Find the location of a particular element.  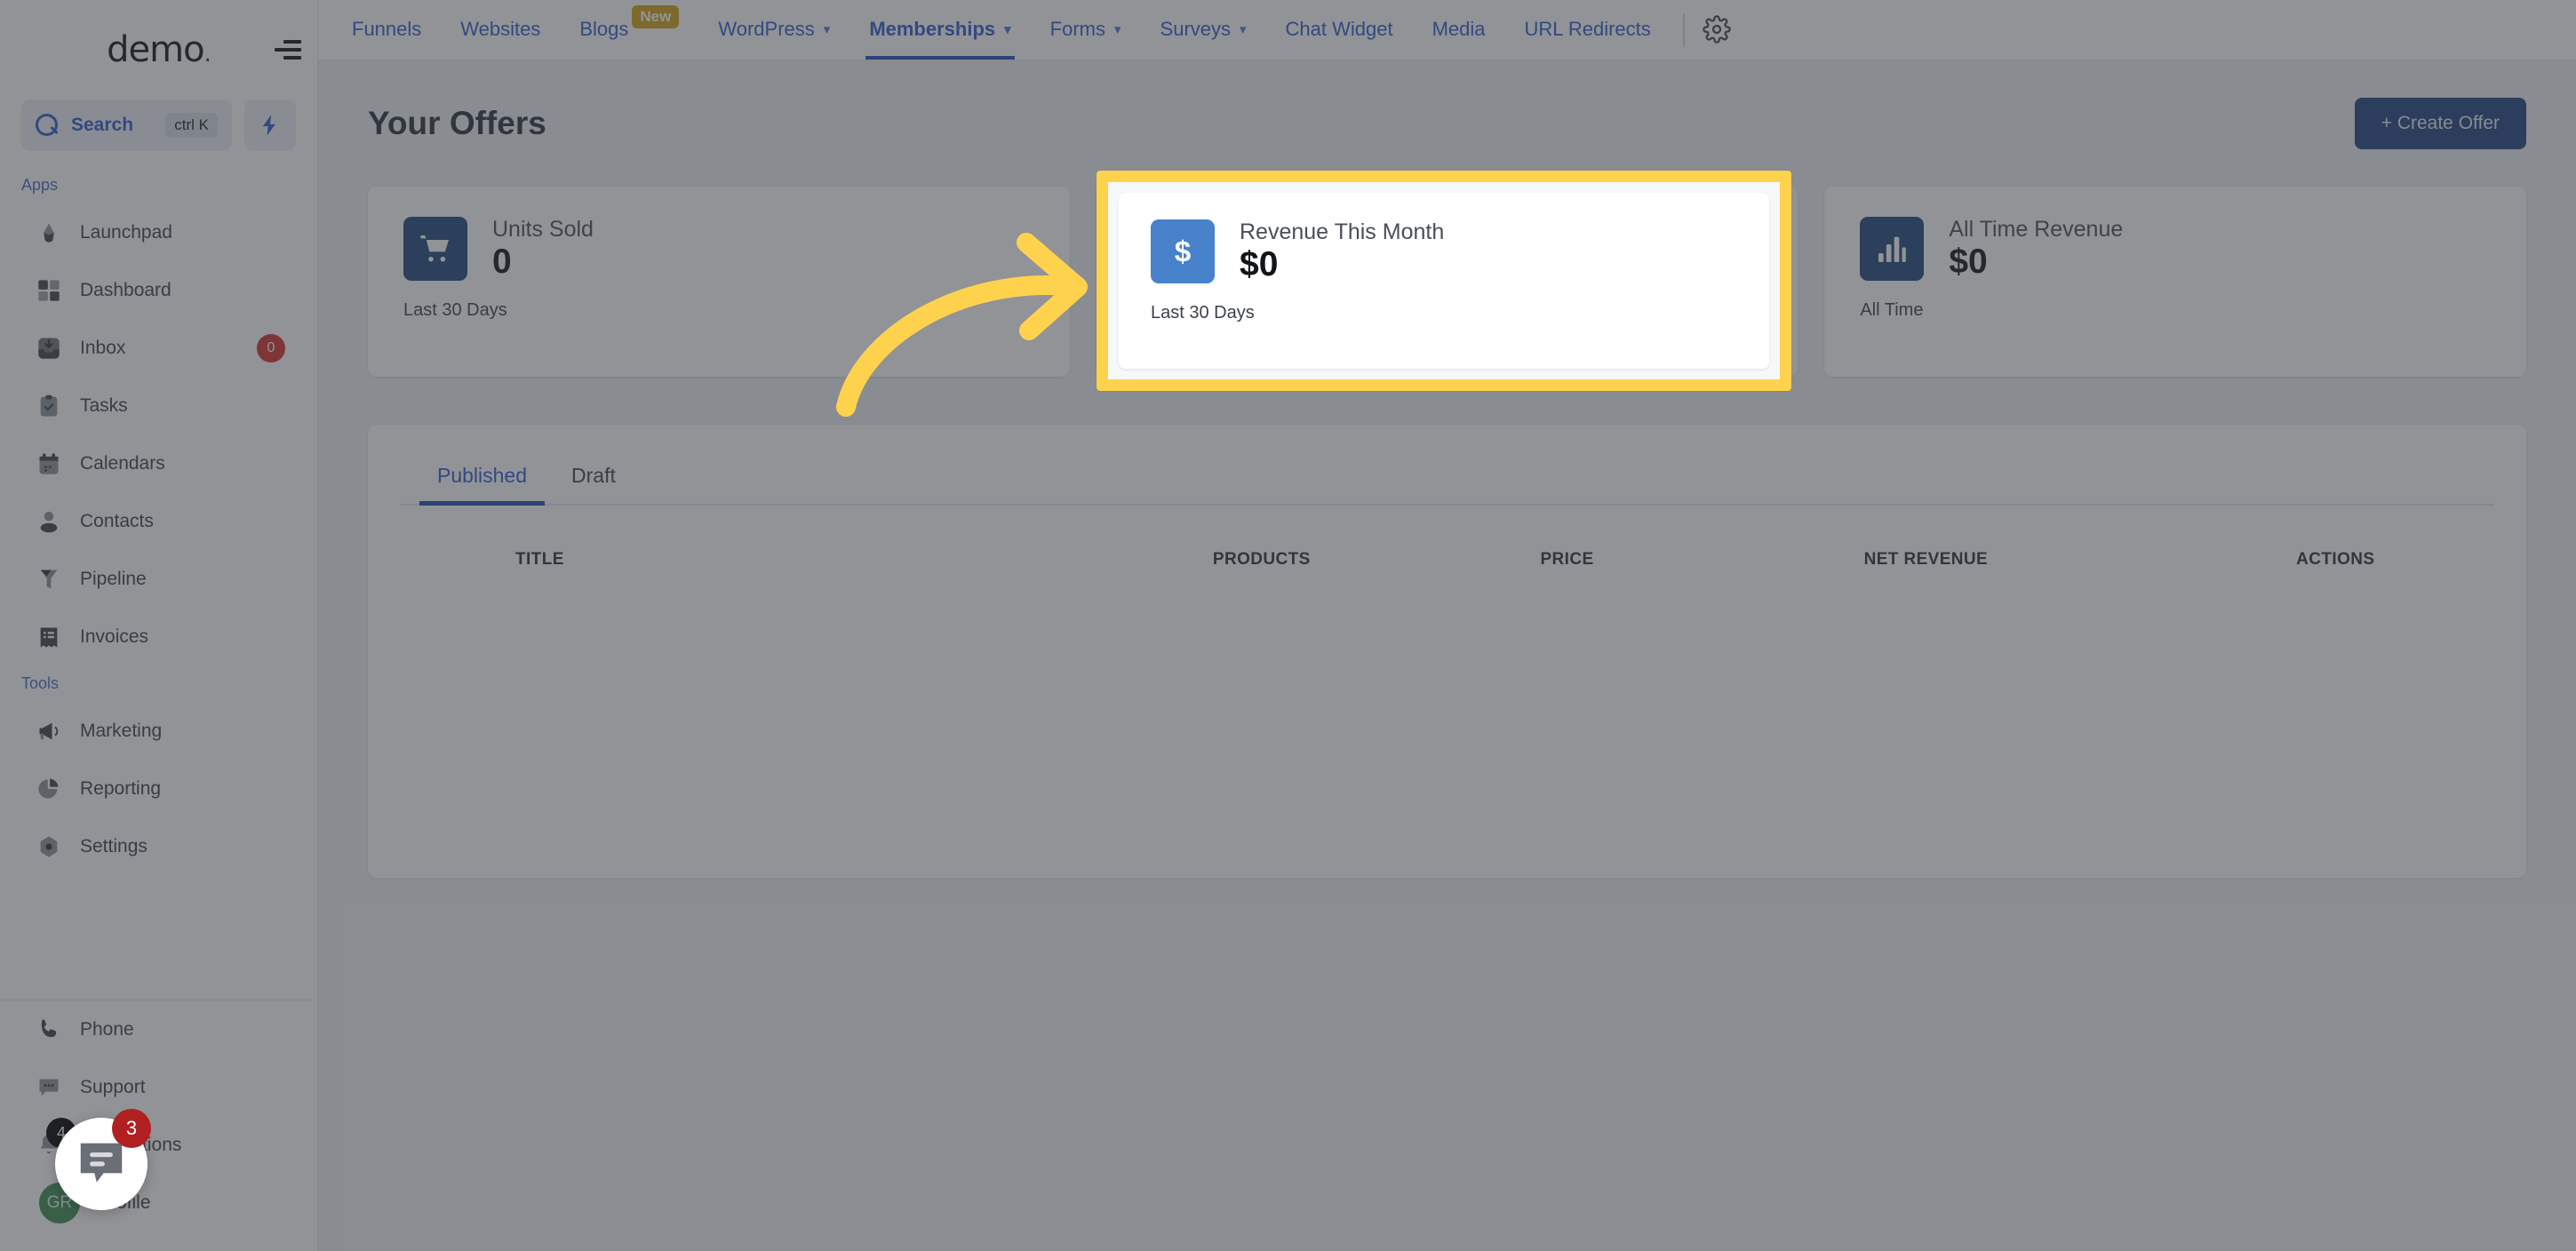

sidebar-item-calendars: Calendars is located at coordinates (159, 463).